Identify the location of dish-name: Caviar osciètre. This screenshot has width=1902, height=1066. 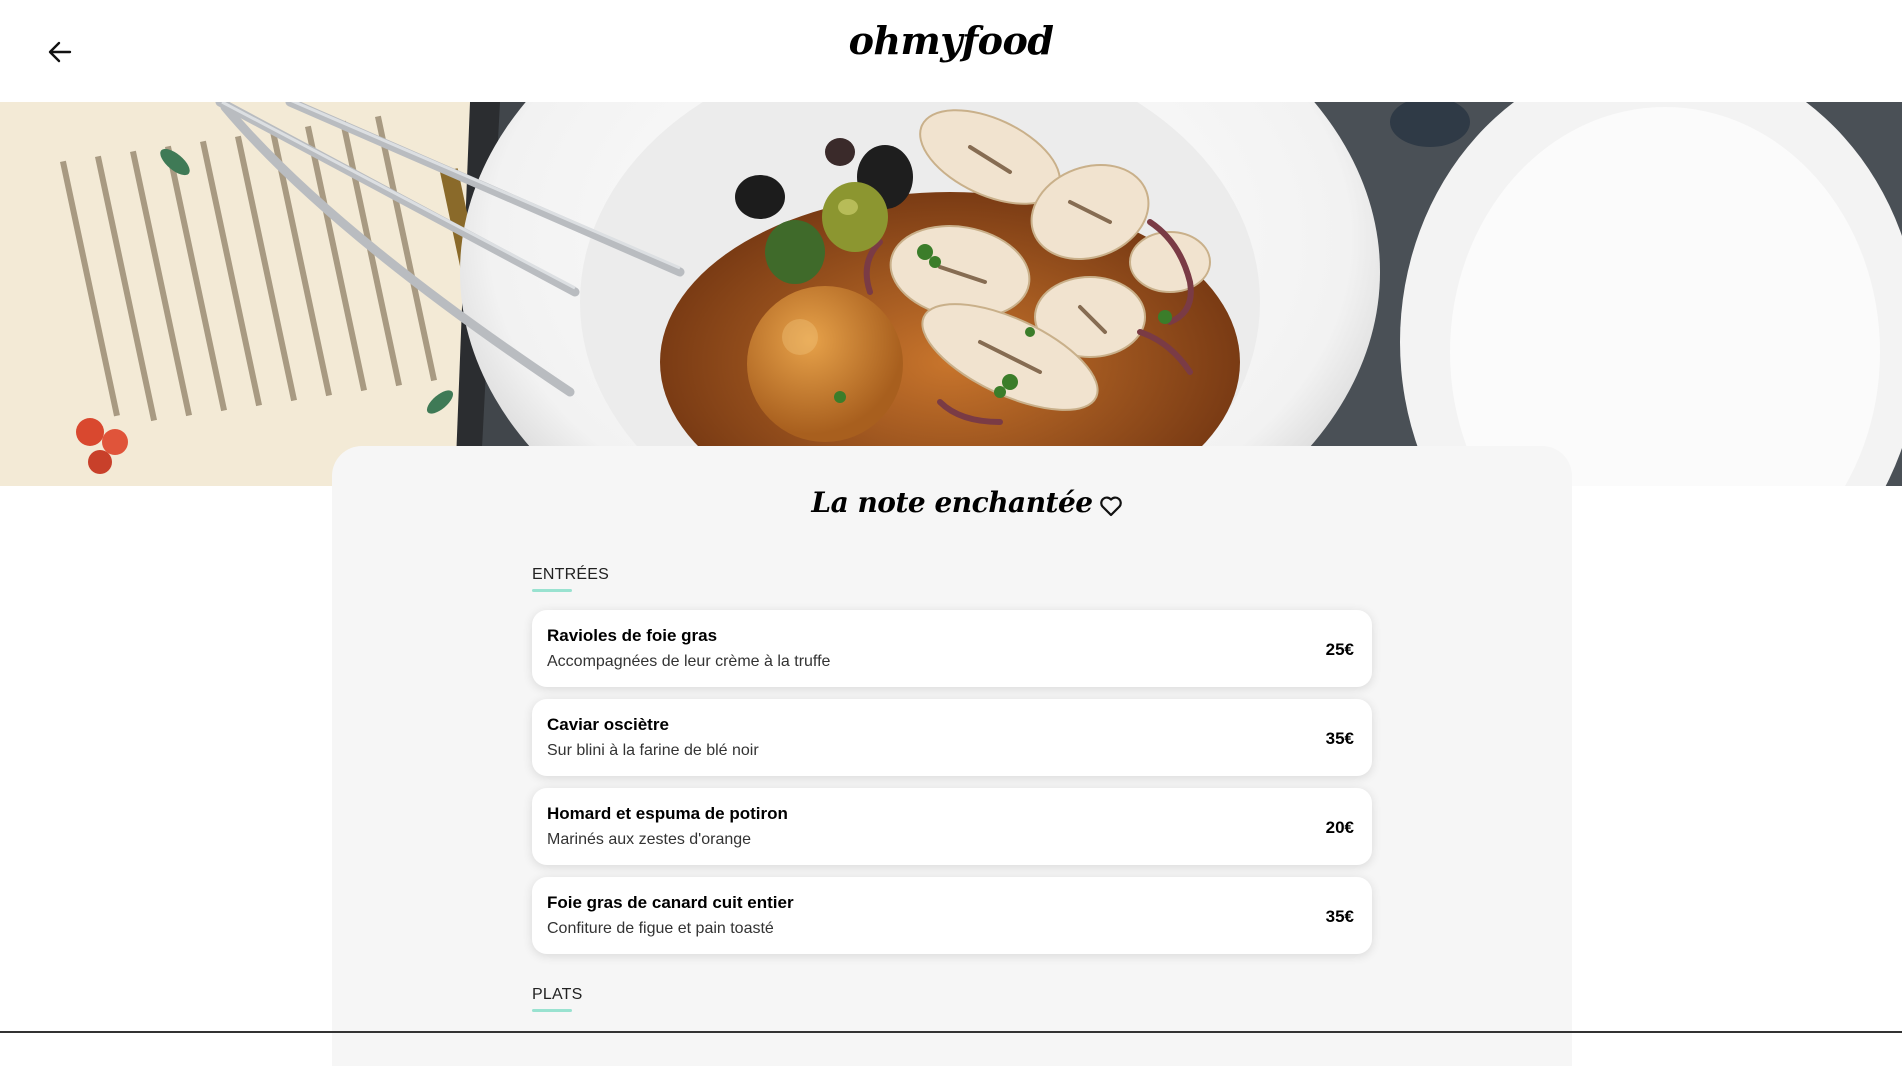
(608, 724).